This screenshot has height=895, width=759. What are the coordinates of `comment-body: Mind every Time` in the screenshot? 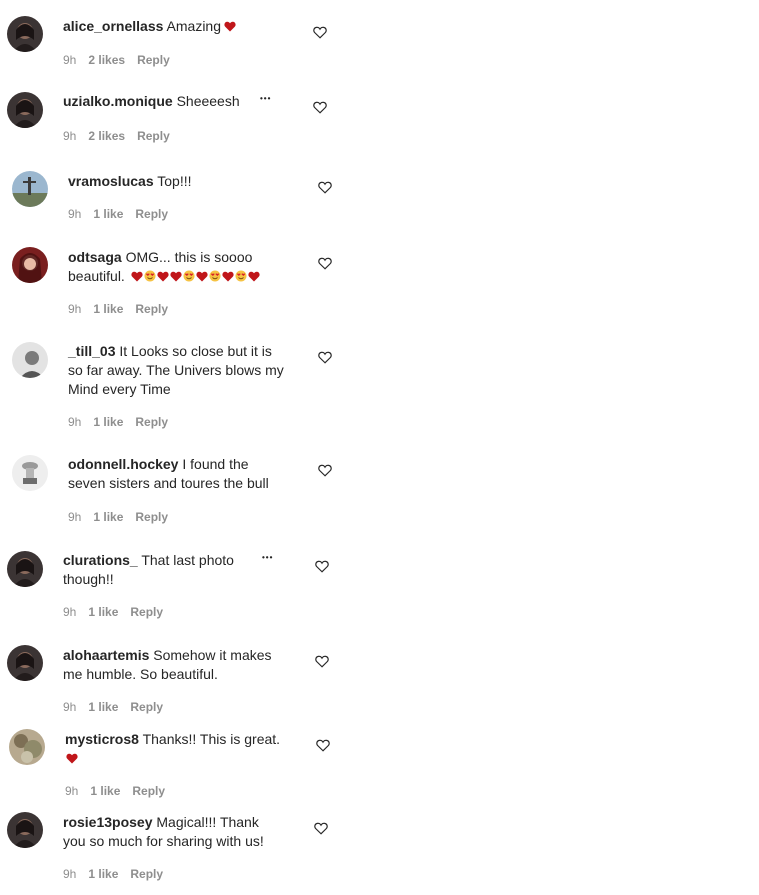 It's located at (119, 389).